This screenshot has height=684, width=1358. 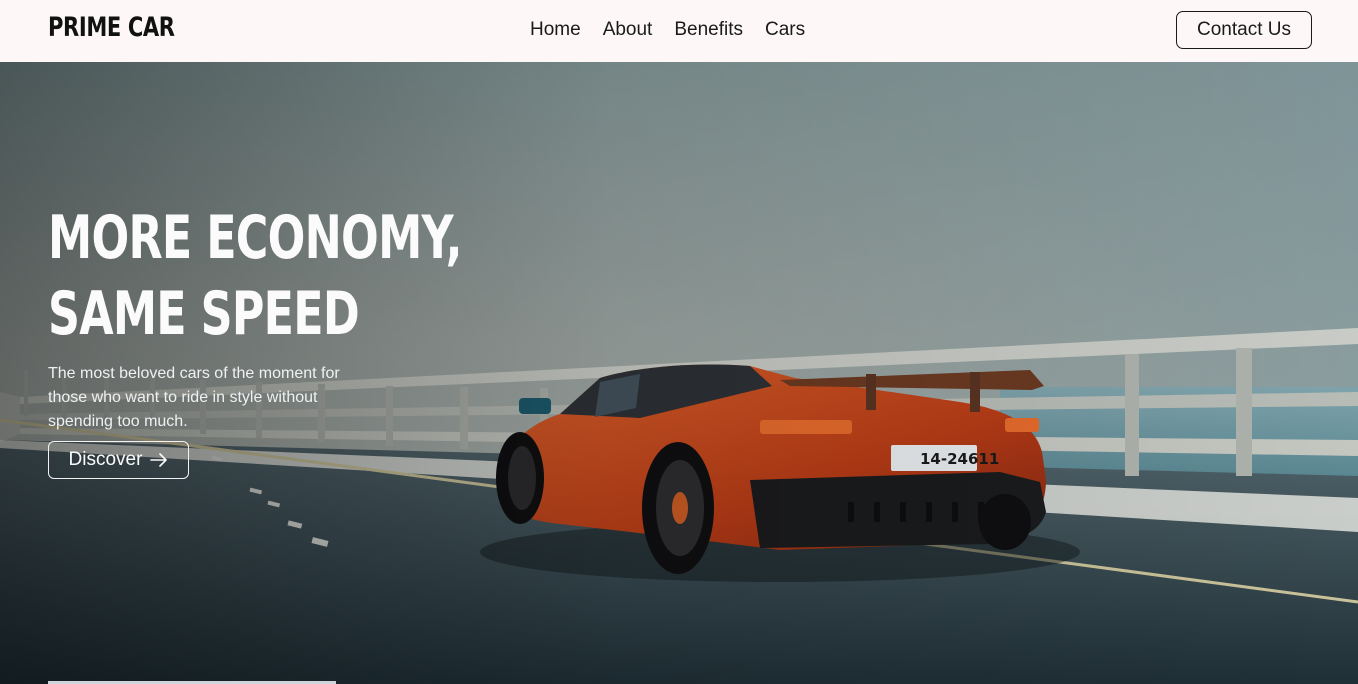 I want to click on nav-link-cars: Cars, so click(x=785, y=30).